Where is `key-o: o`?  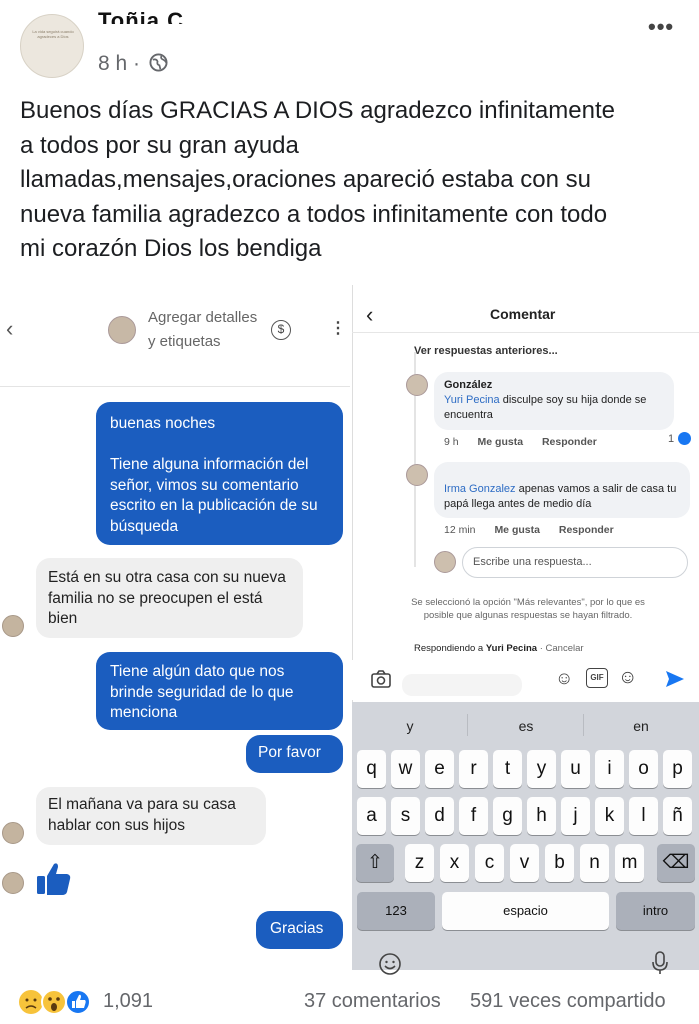
key-o: o is located at coordinates (643, 769).